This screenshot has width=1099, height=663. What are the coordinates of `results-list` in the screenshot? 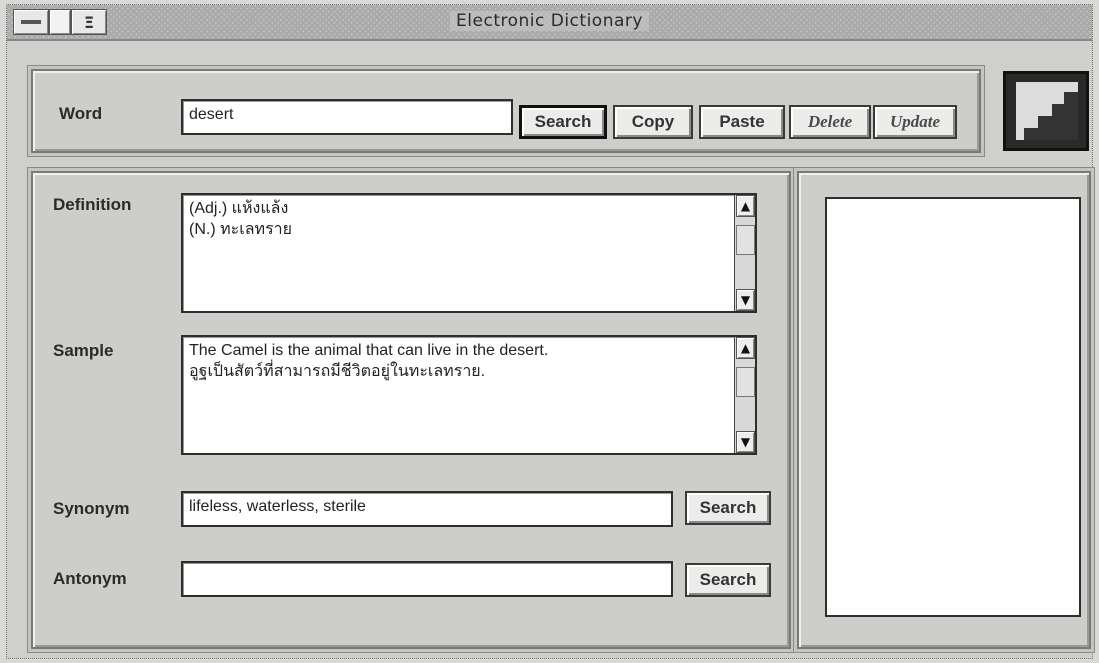 It's located at (953, 407).